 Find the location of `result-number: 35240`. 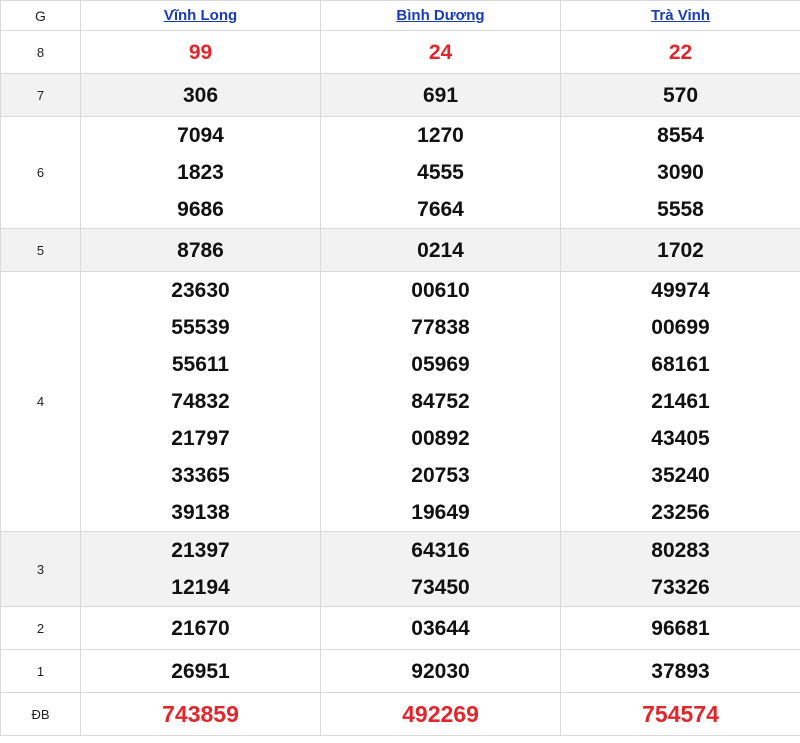

result-number: 35240 is located at coordinates (680, 475).